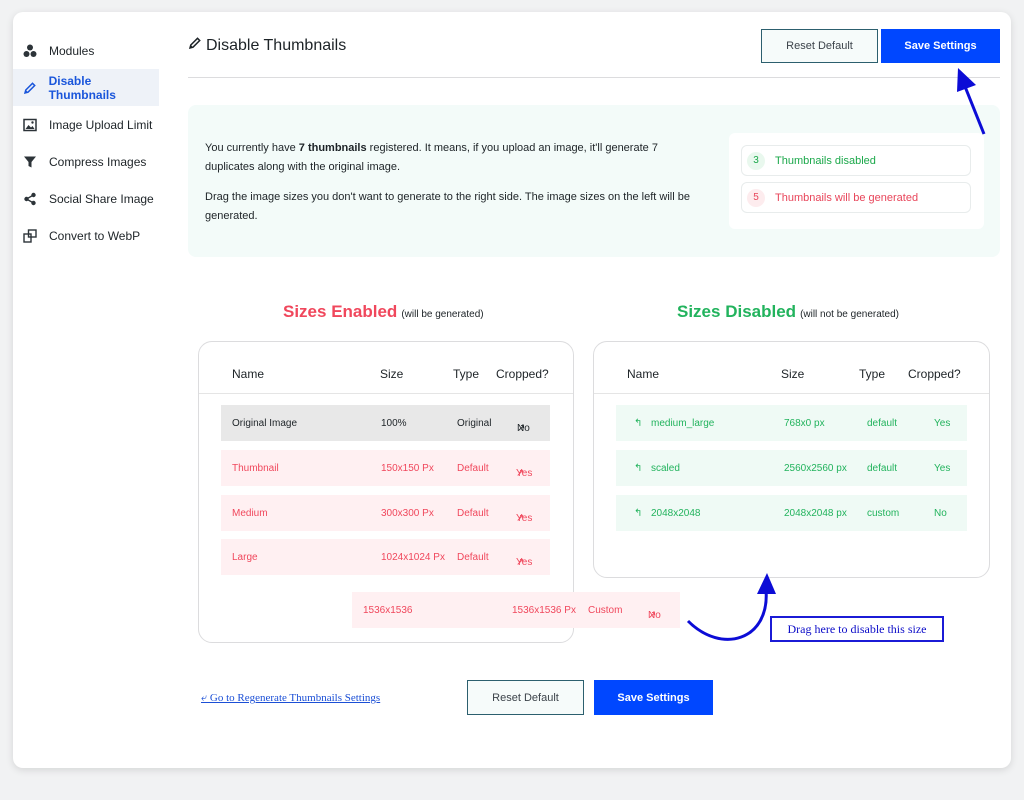 The height and width of the screenshot is (800, 1024). Describe the element at coordinates (407, 468) in the screenshot. I see `row-size: 150x150 Px` at that location.